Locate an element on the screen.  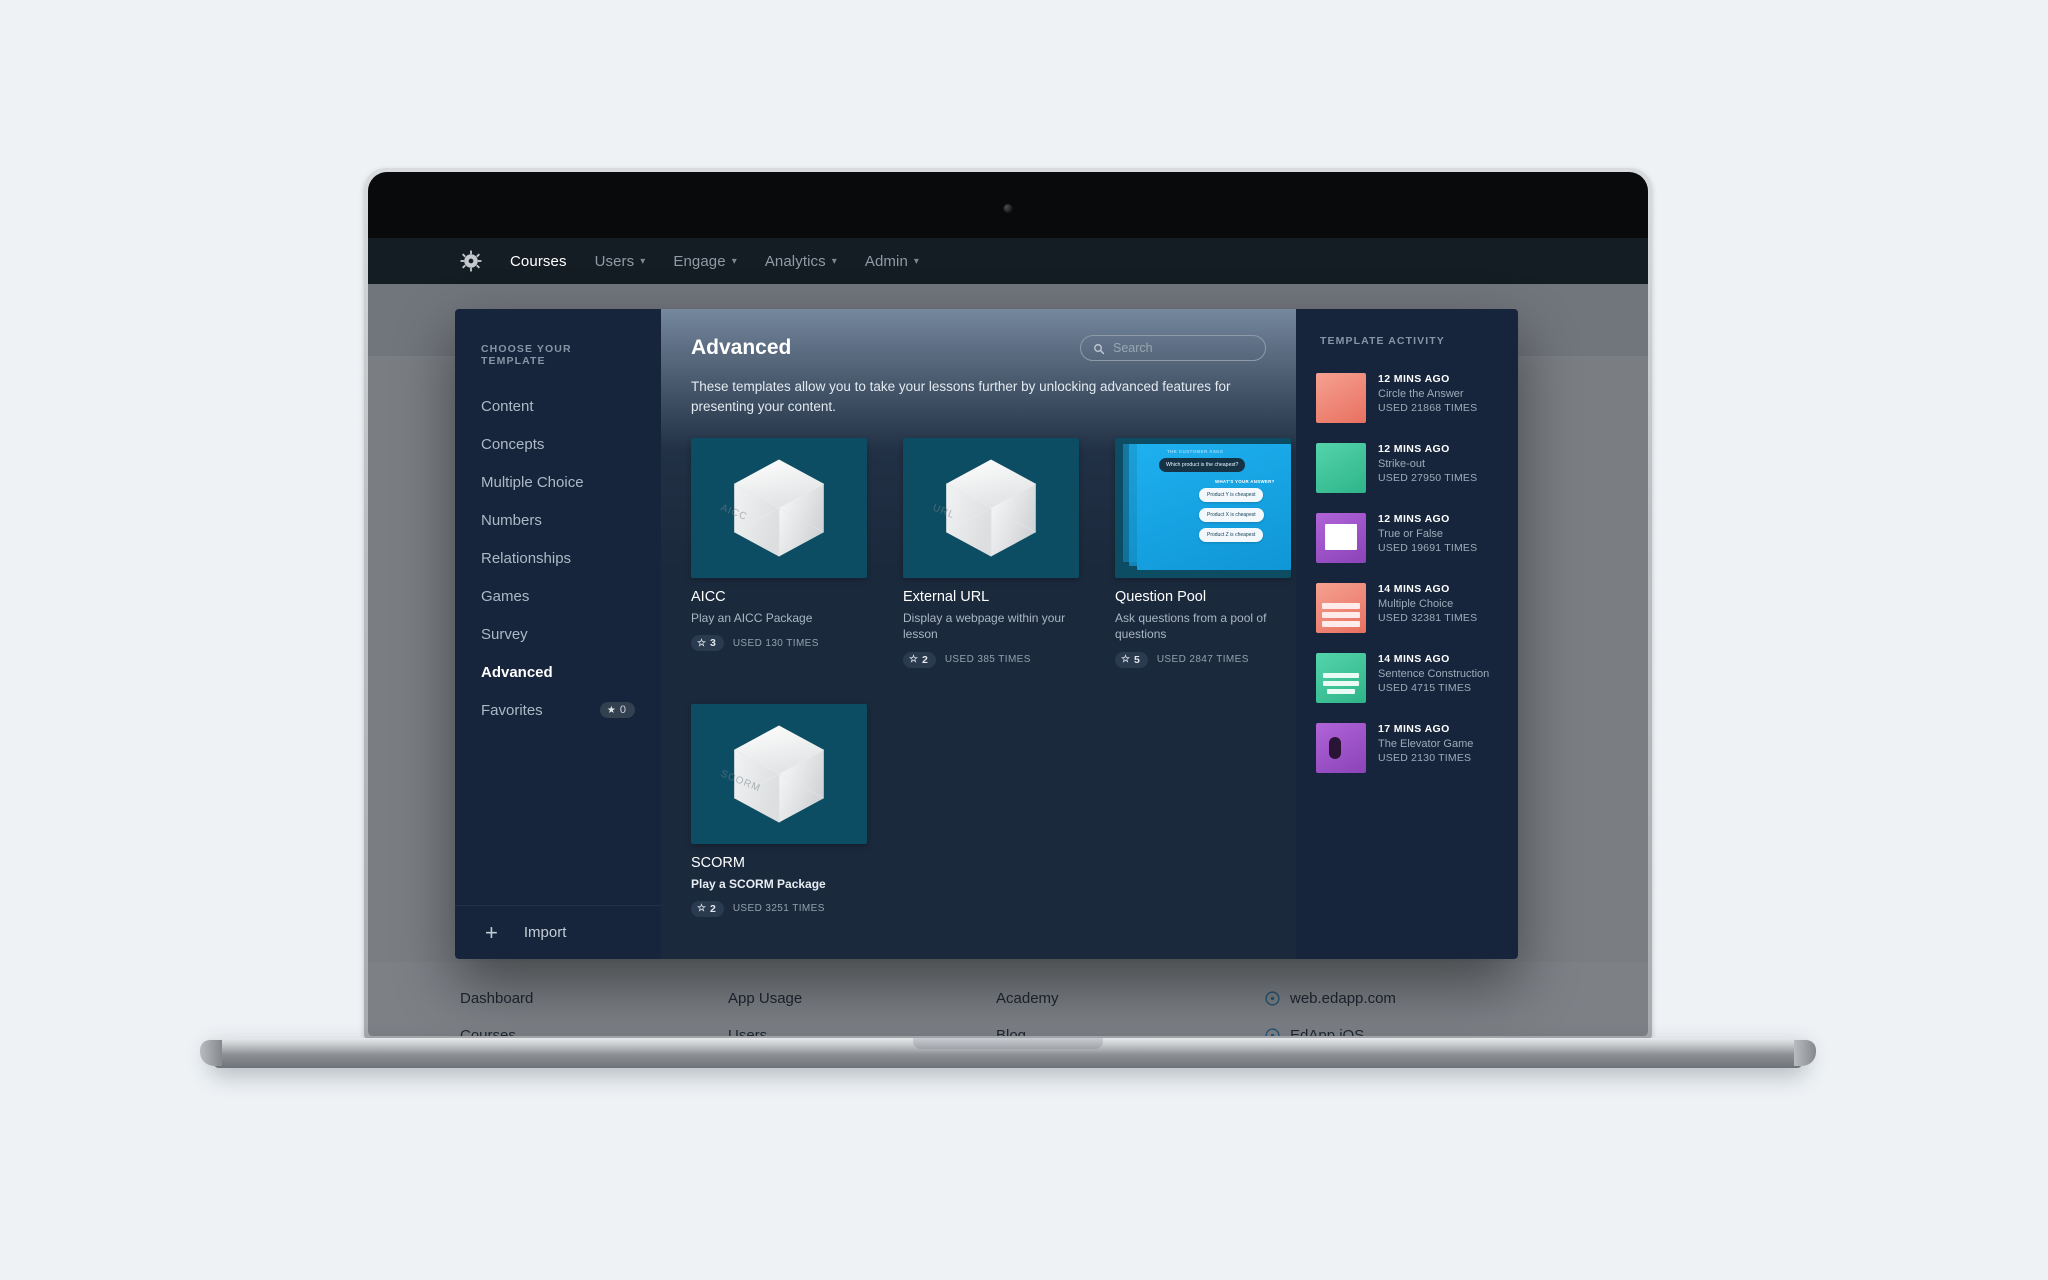
sidebar-item-label: Content is located at coordinates (507, 406).